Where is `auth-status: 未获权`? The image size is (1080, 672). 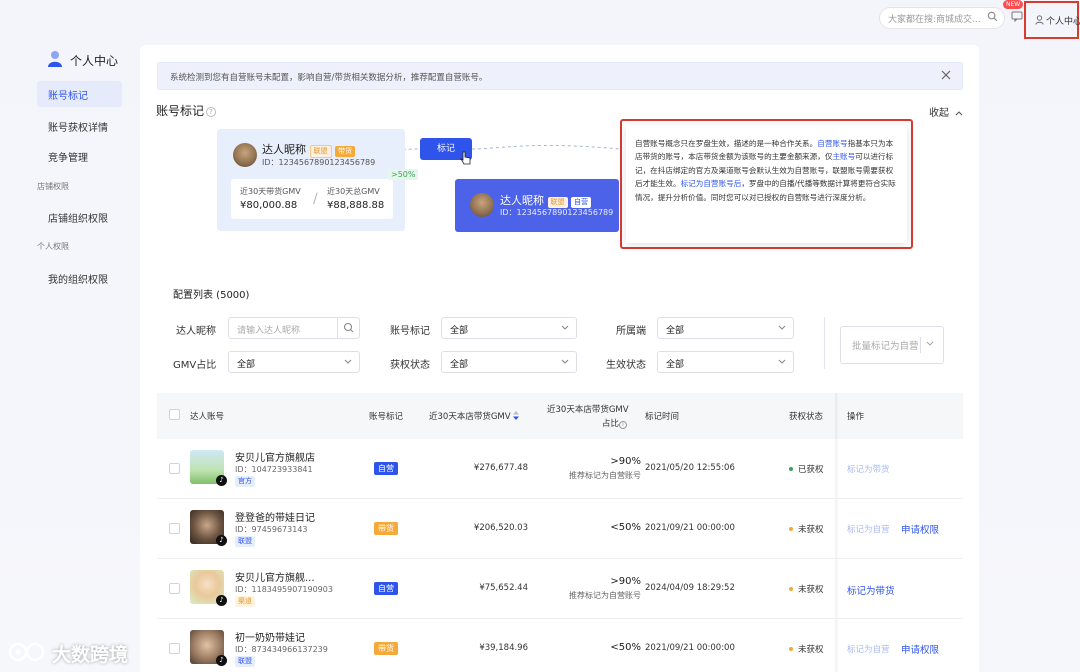
auth-status: 未获权 is located at coordinates (806, 649).